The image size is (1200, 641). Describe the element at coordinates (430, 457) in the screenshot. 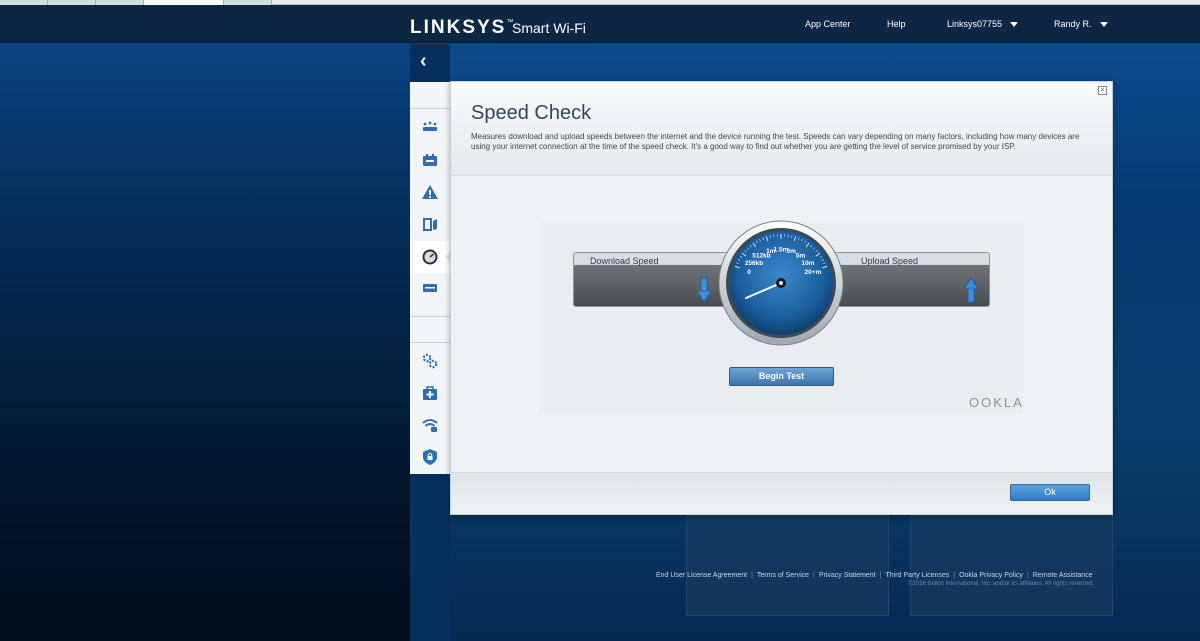

I see `security-icon` at that location.